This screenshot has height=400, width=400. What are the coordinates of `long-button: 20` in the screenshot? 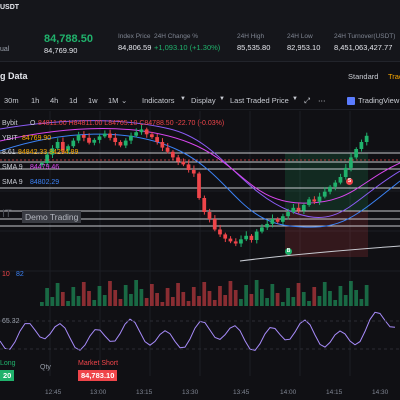 It's located at (7, 375).